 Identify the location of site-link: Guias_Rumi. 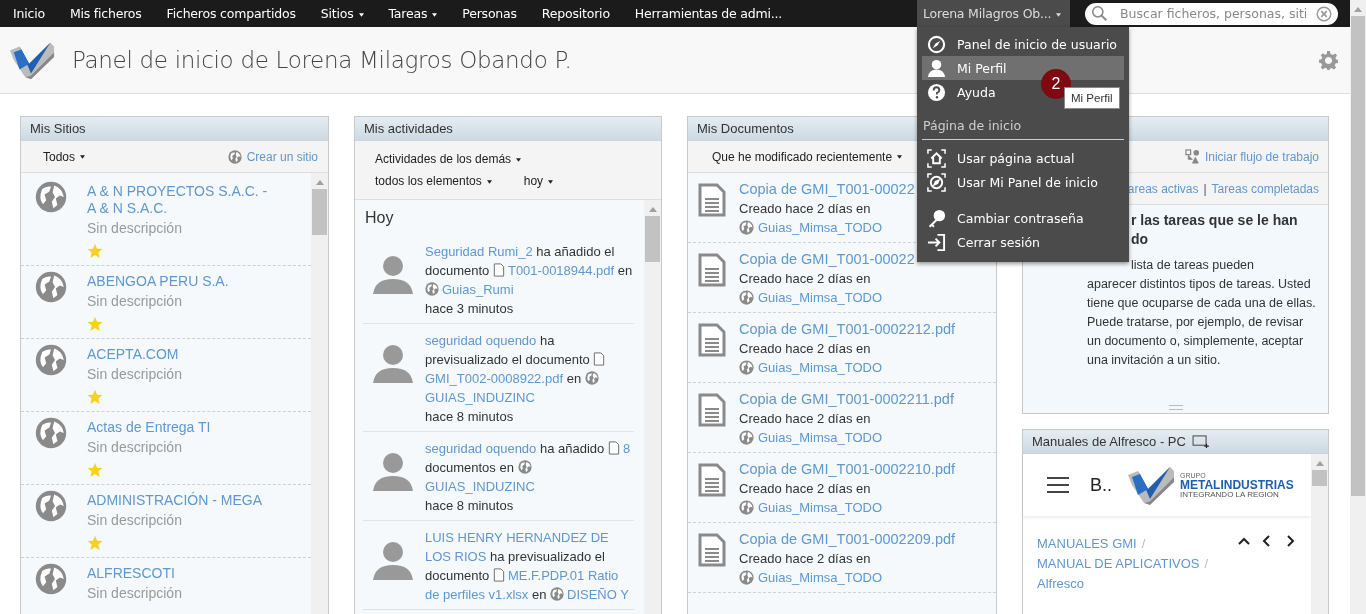
(478, 289).